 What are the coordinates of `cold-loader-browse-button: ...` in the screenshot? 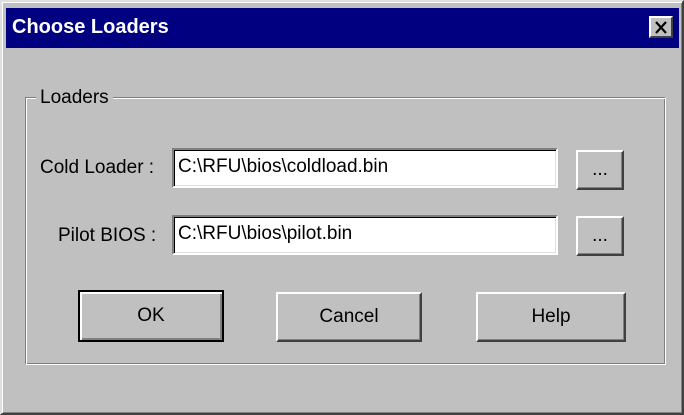 It's located at (600, 170).